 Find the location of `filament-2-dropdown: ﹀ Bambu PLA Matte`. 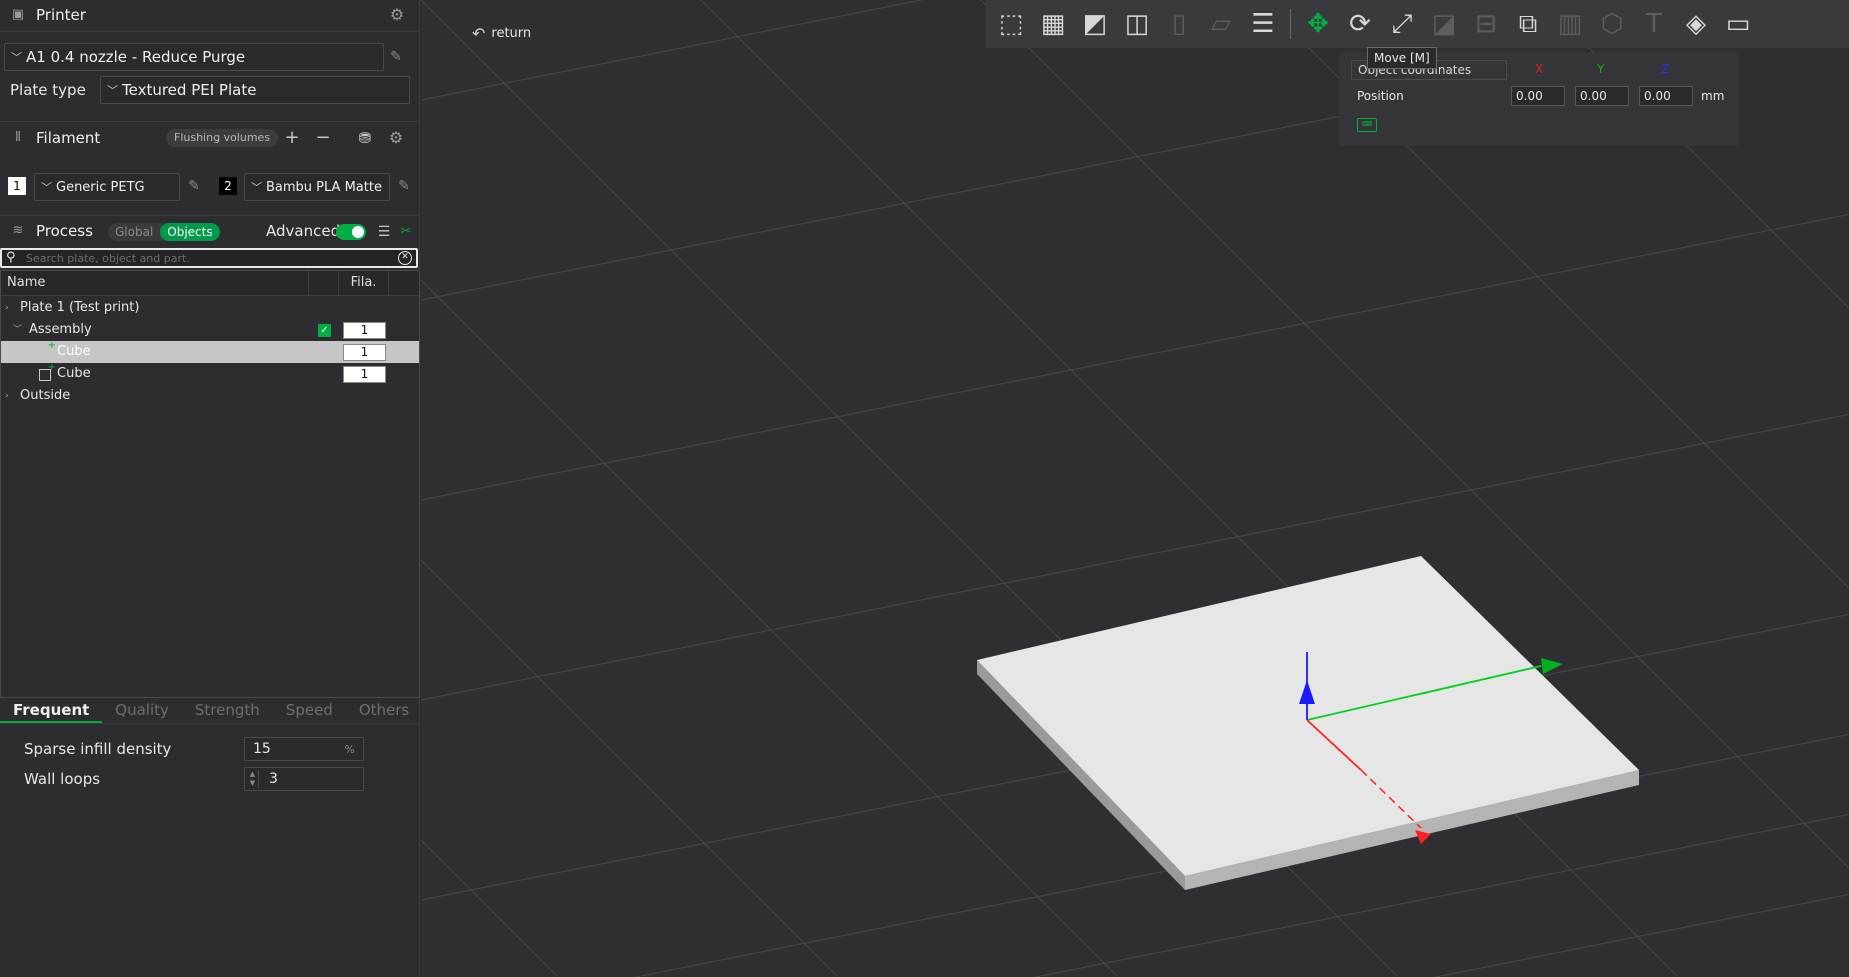

filament-2-dropdown: ﹀ Bambu PLA Matte is located at coordinates (317, 187).